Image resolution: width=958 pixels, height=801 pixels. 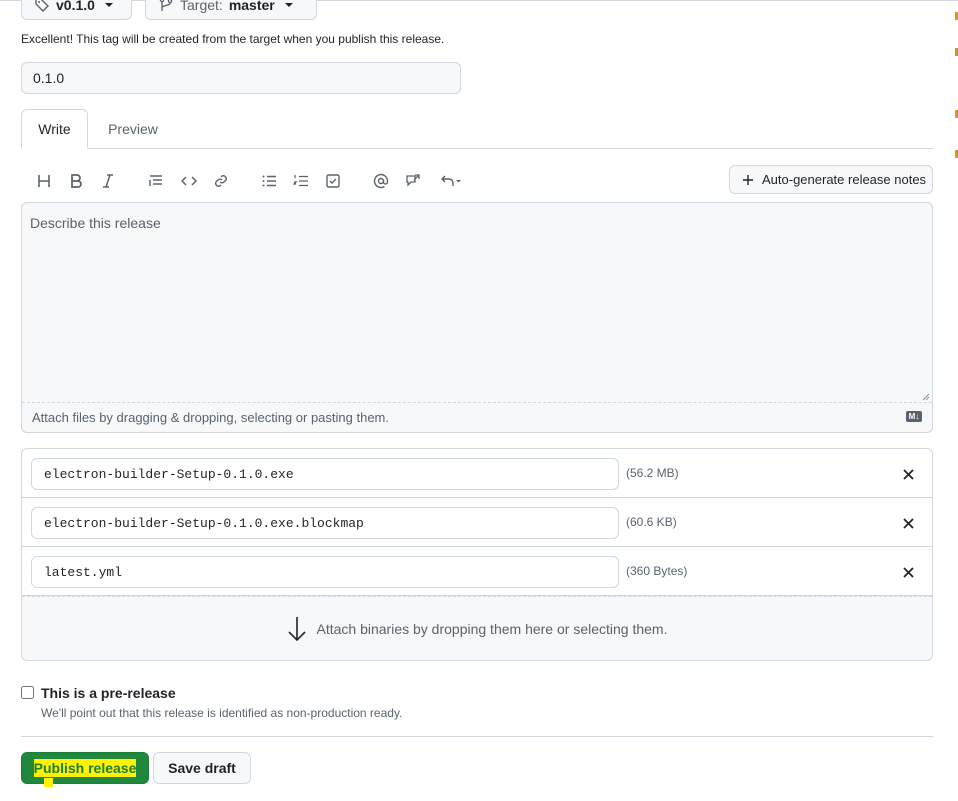 What do you see at coordinates (241, 78) in the screenshot?
I see `release-title-input` at bounding box center [241, 78].